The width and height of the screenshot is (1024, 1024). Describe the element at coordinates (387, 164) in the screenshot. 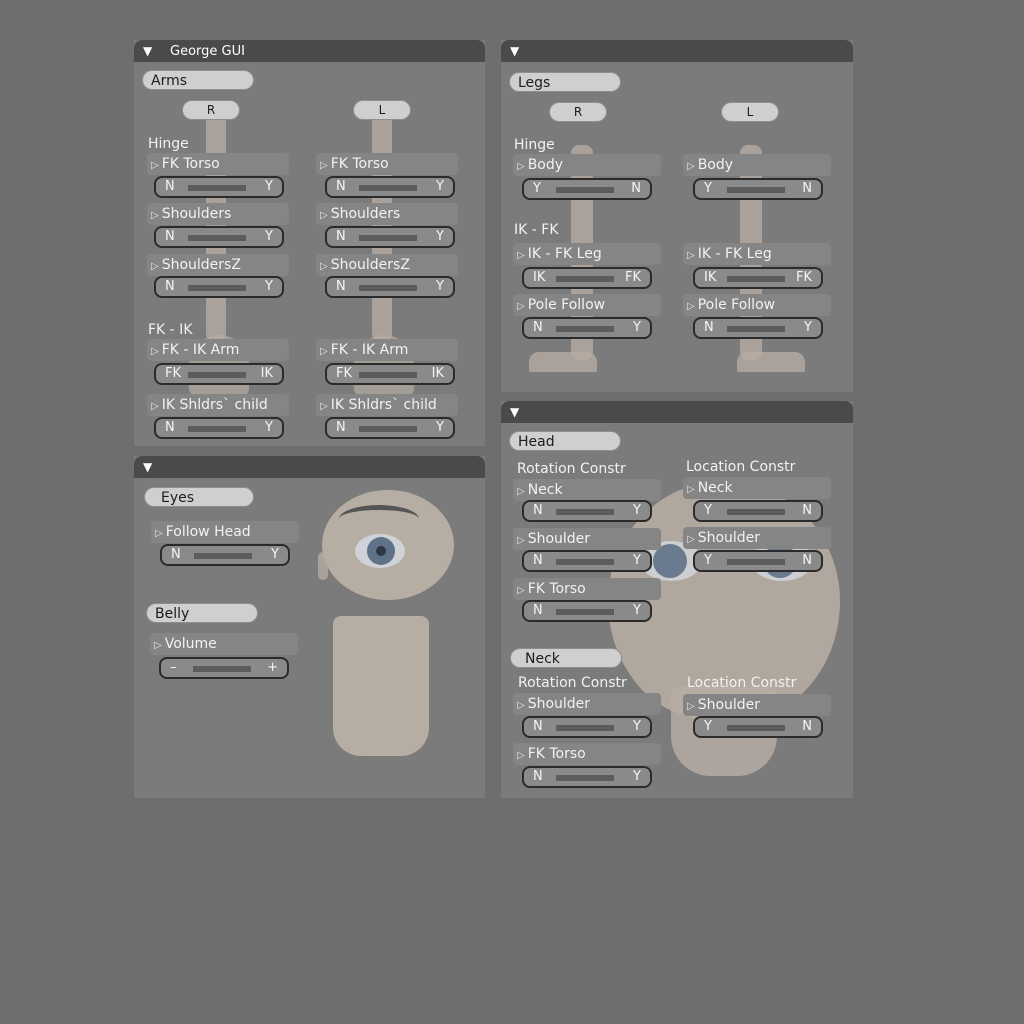

I see `param-fk-torso-l: ▷ FK Torso` at that location.